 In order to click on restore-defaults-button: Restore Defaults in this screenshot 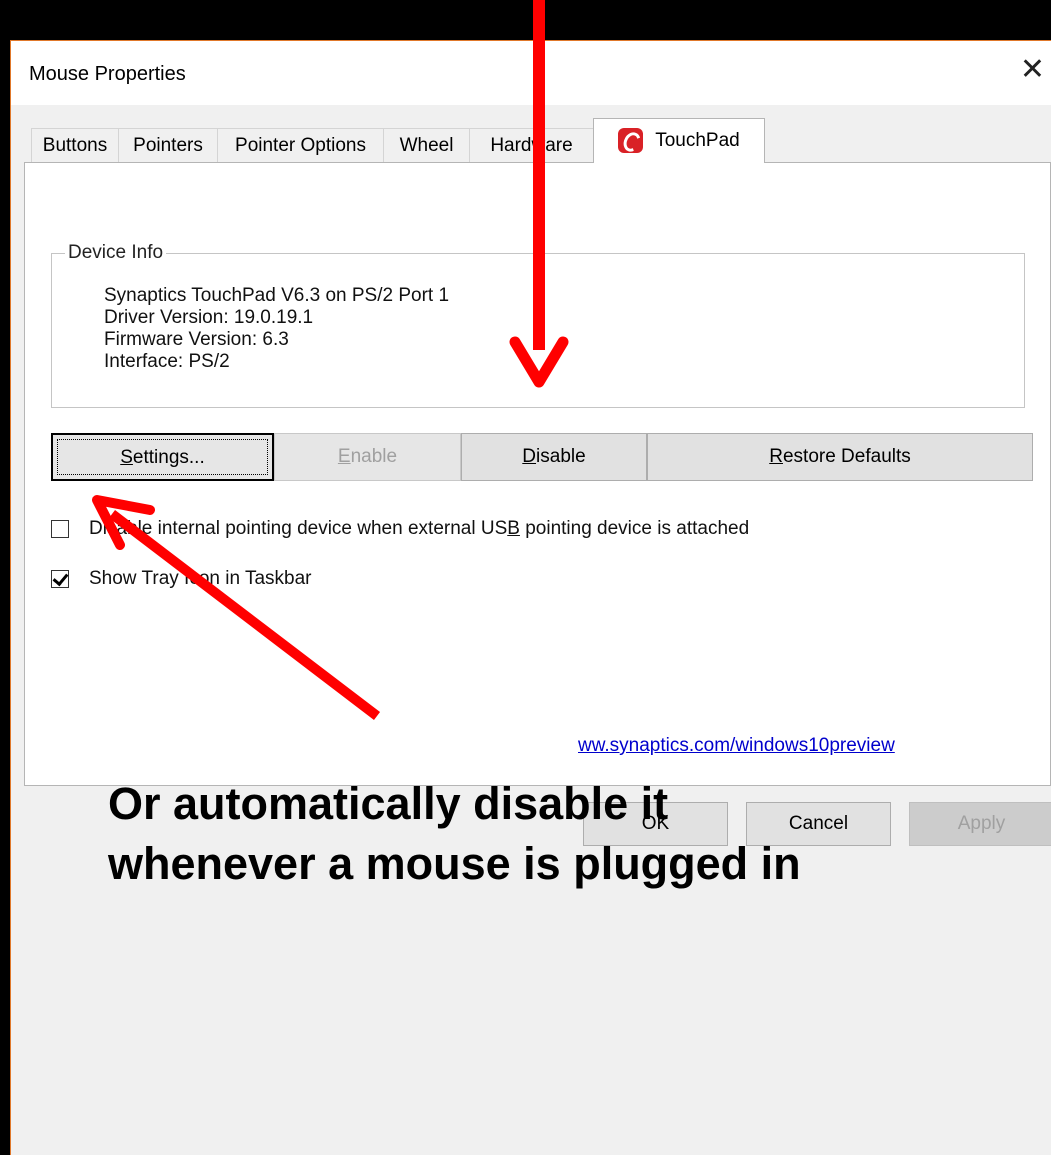, I will do `click(840, 457)`.